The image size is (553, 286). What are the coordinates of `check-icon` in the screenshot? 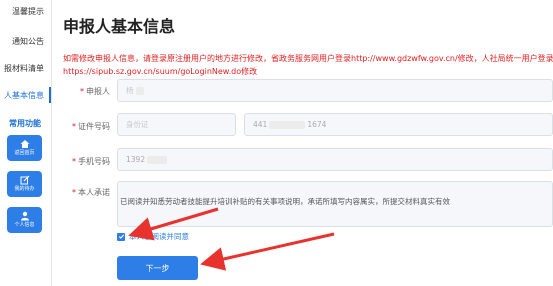 It's located at (121, 236).